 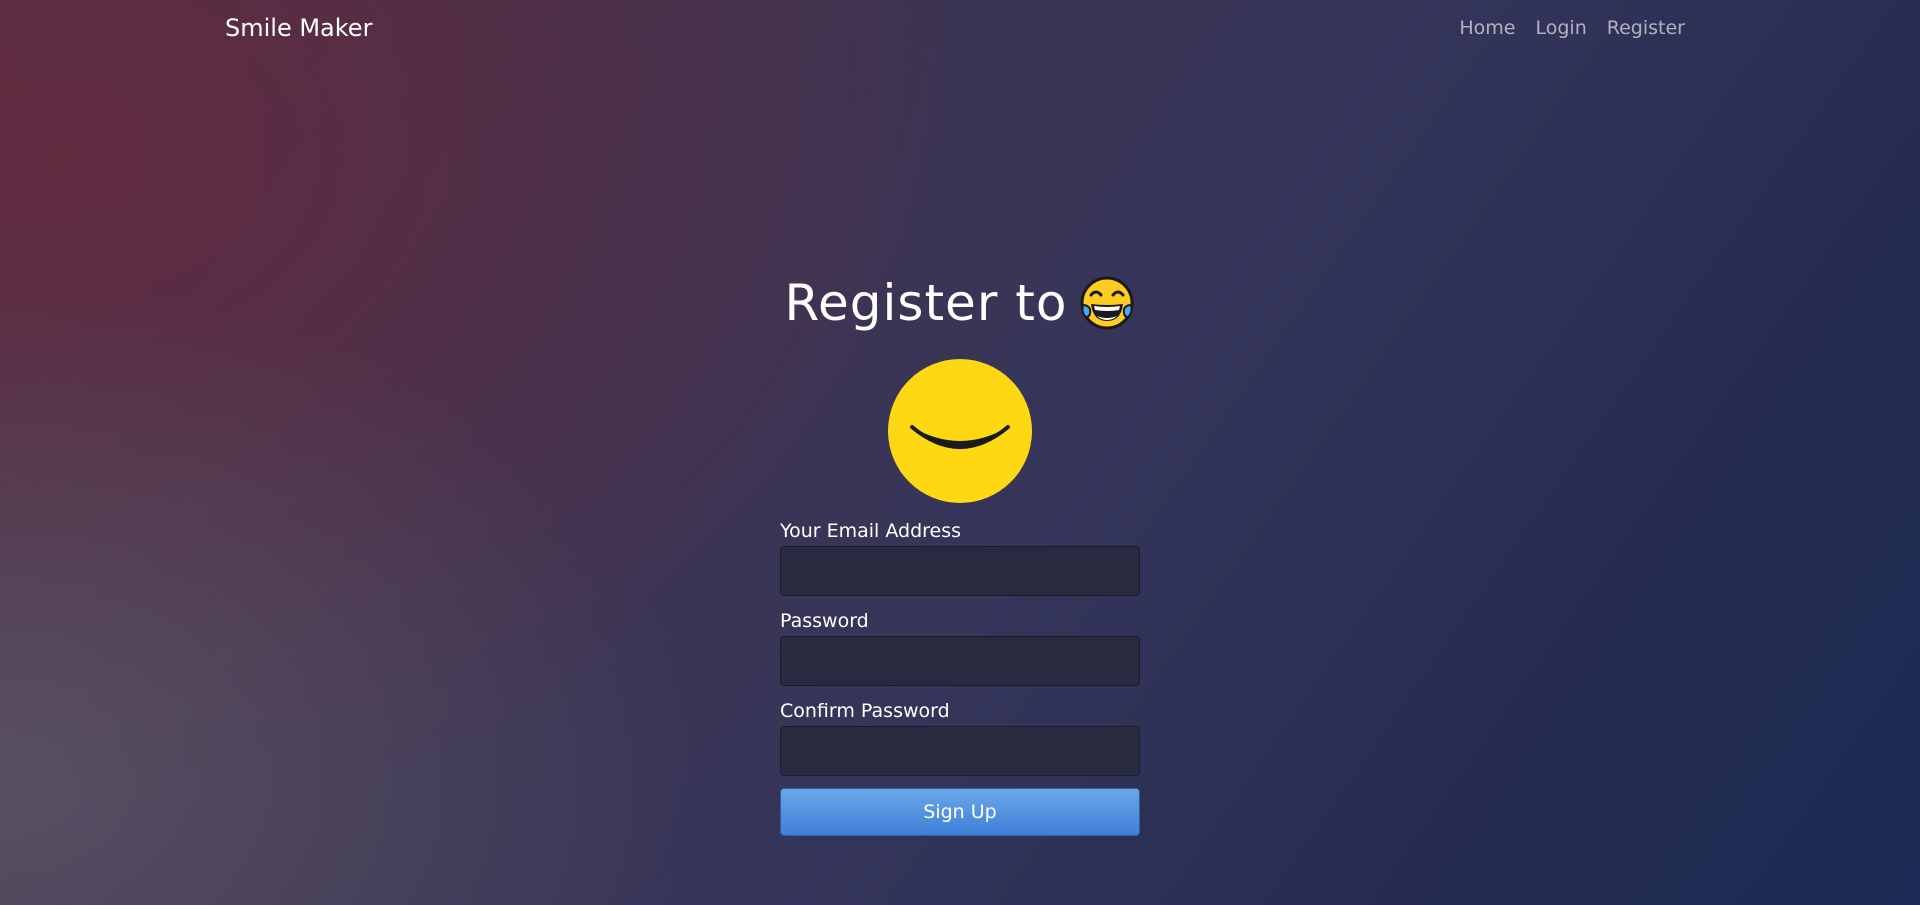 I want to click on smiley-face-icon, so click(x=960, y=431).